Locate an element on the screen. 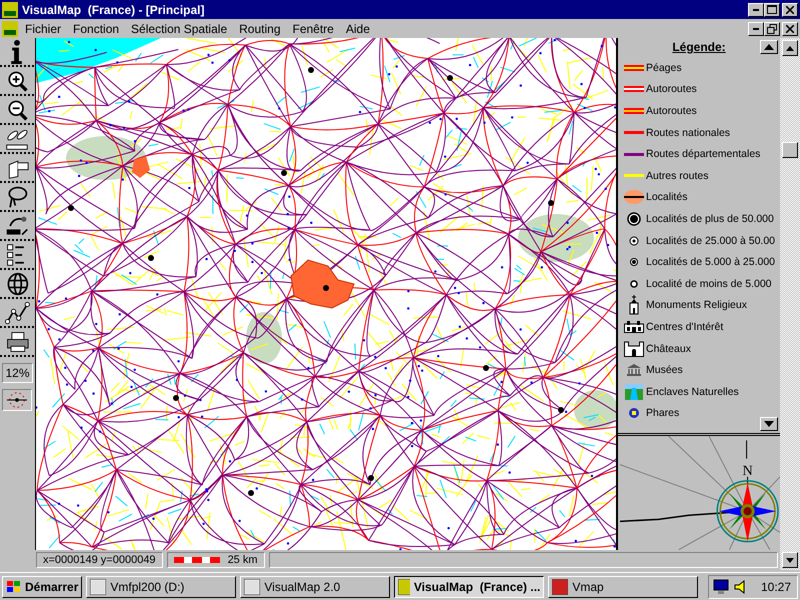 Image resolution: width=800 pixels, height=600 pixels. polyline-icon is located at coordinates (17, 313).